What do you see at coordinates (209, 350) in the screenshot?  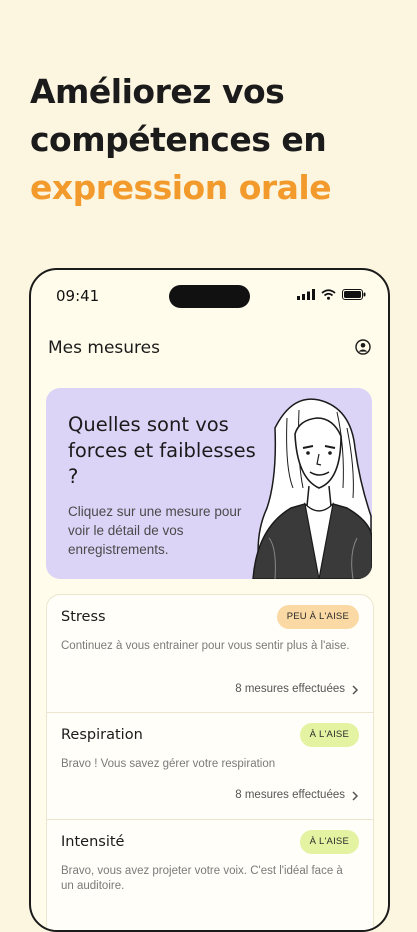 I see `app-header: Mes mesures` at bounding box center [209, 350].